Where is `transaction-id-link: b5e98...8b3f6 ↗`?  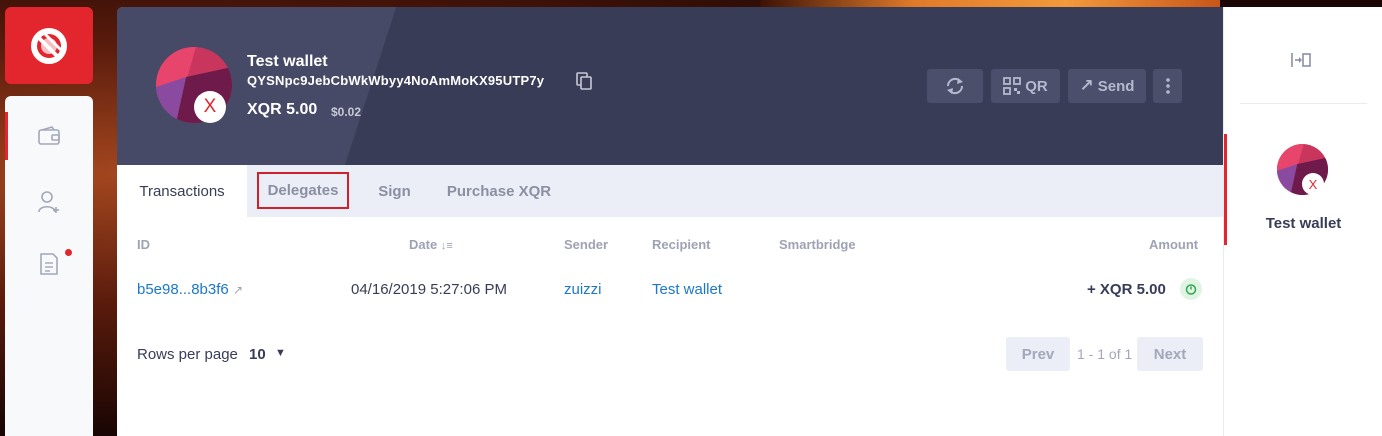
transaction-id-link: b5e98...8b3f6 ↗ is located at coordinates (190, 289).